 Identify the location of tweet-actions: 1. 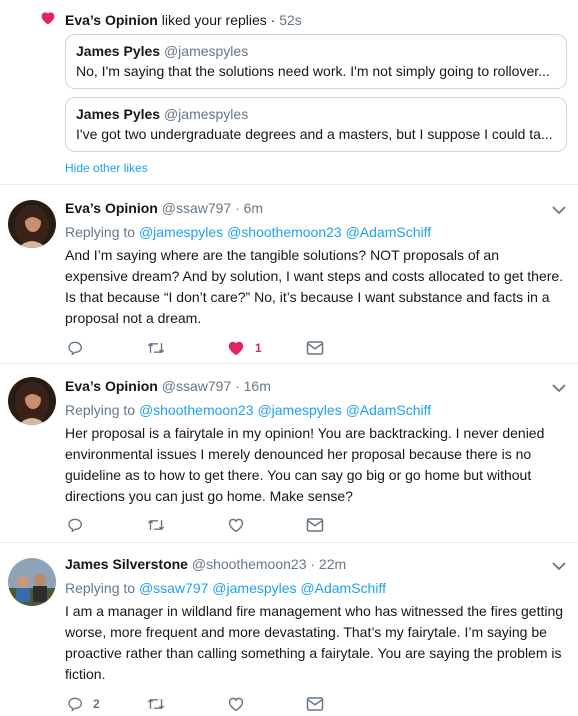
(317, 348).